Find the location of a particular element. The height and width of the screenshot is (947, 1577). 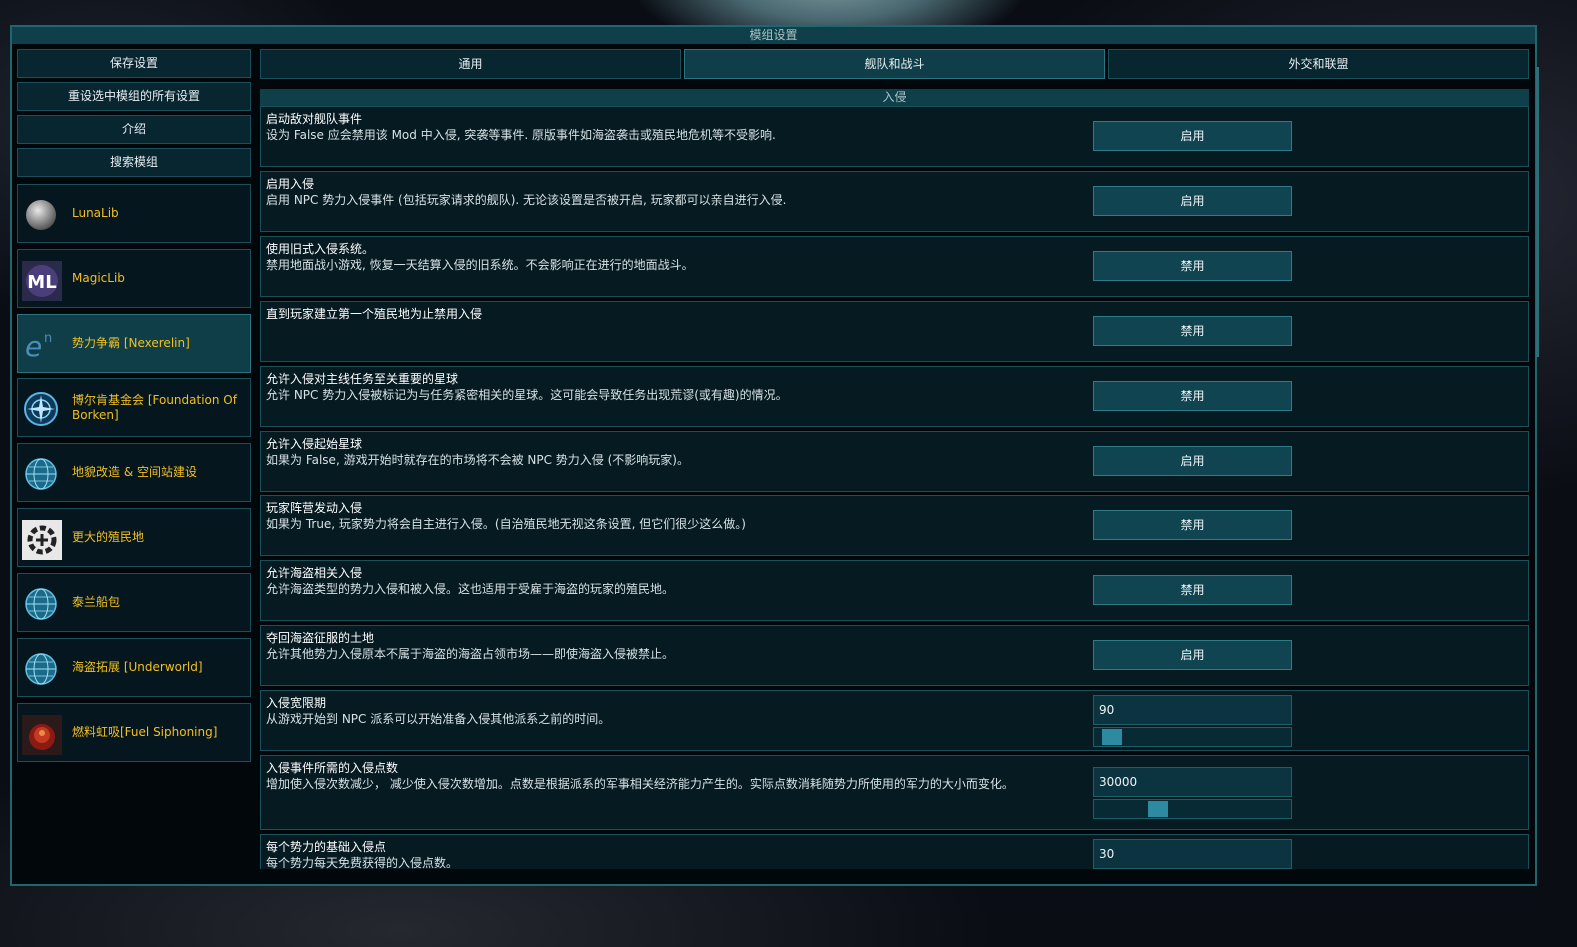

mod-item-fuel-siphoning: 燃料虹吸[Fuel Siphoning] is located at coordinates (134, 732).